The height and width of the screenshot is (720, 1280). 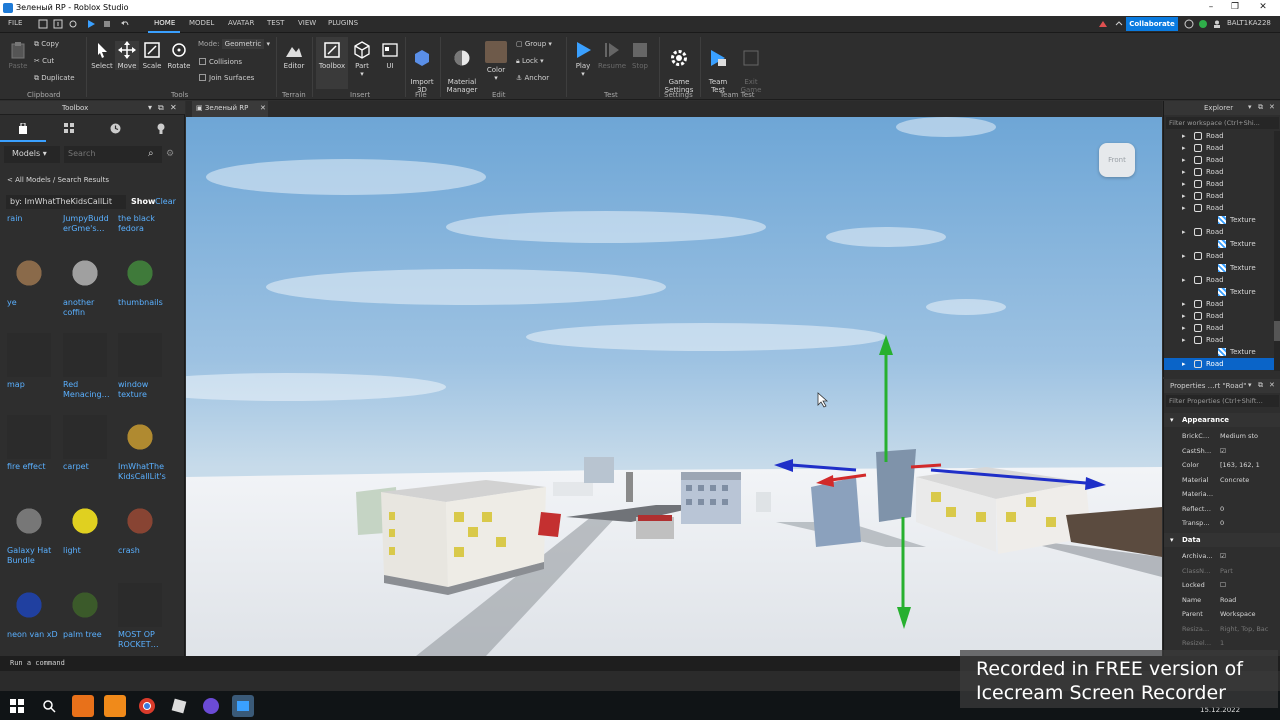 What do you see at coordinates (147, 706) in the screenshot?
I see `chrome-icon` at bounding box center [147, 706].